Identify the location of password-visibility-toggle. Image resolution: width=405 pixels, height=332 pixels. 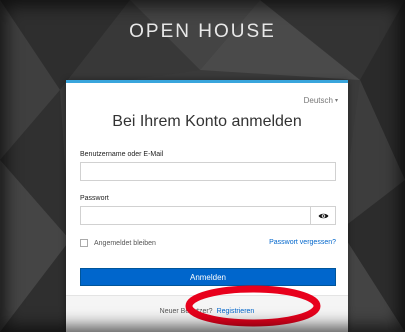
(323, 215).